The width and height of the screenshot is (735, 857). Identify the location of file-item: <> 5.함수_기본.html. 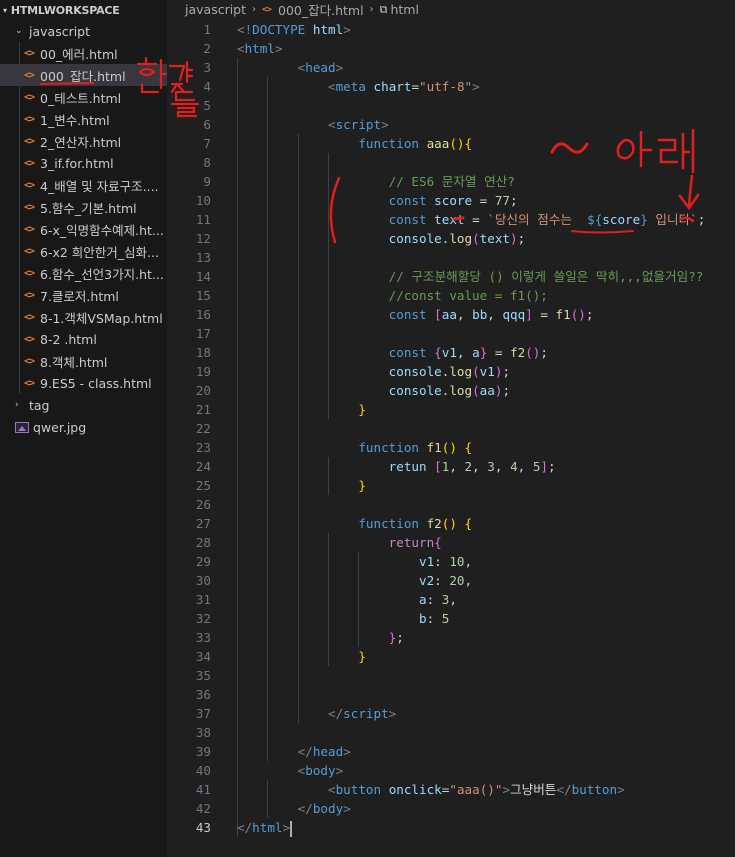
(83, 207).